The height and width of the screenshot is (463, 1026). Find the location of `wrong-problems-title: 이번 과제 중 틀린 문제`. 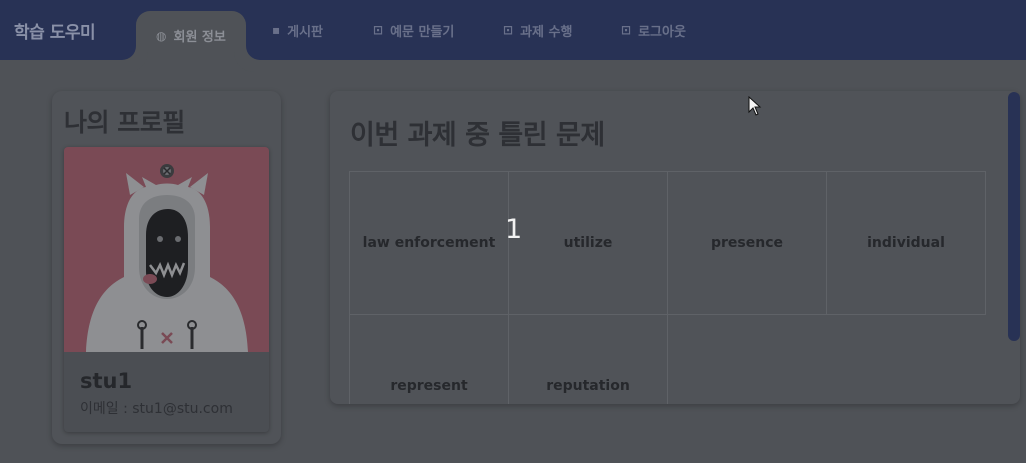

wrong-problems-title: 이번 과제 중 틀린 문제 is located at coordinates (477, 135).